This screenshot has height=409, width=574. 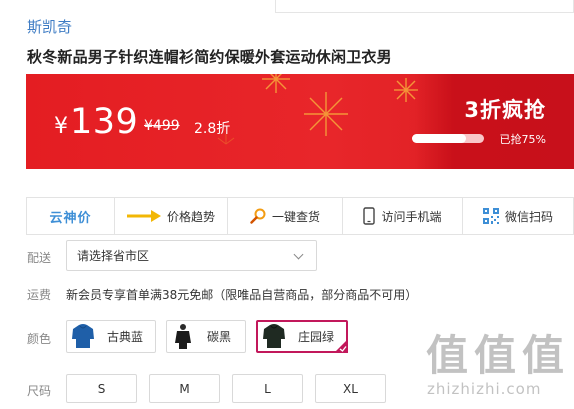 I want to click on magnifier-icon, so click(x=258, y=216).